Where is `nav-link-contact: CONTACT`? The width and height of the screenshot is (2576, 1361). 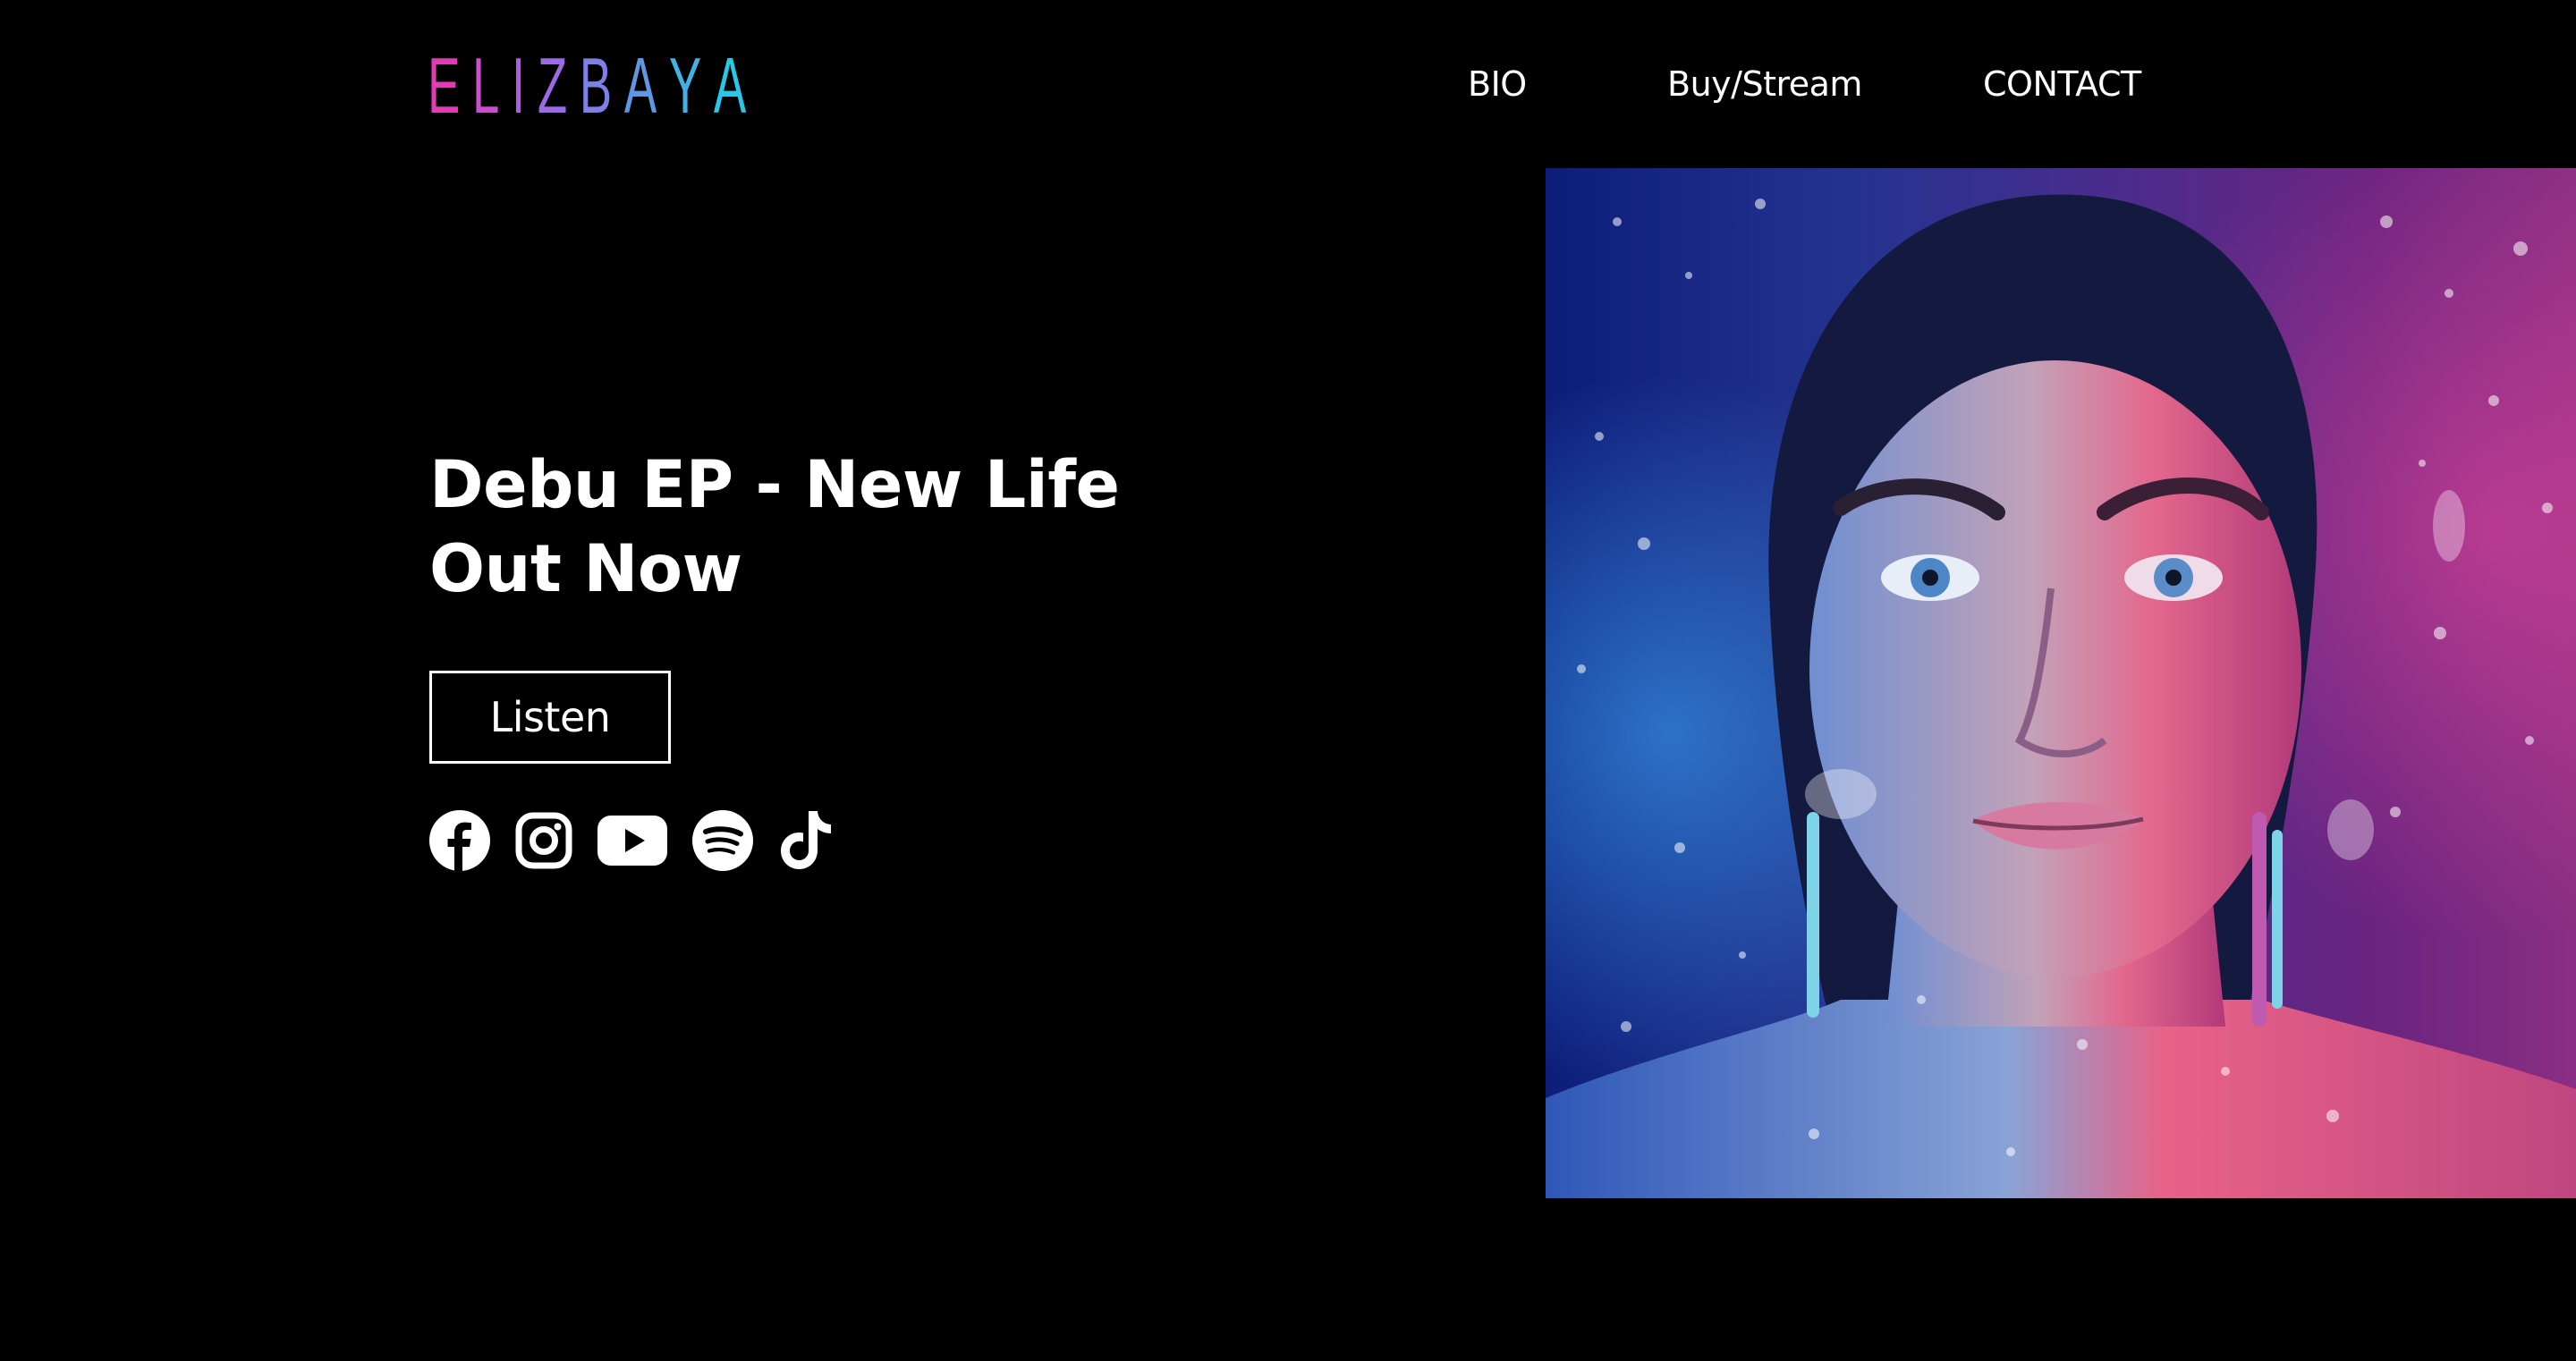
nav-link-contact: CONTACT is located at coordinates (2062, 84).